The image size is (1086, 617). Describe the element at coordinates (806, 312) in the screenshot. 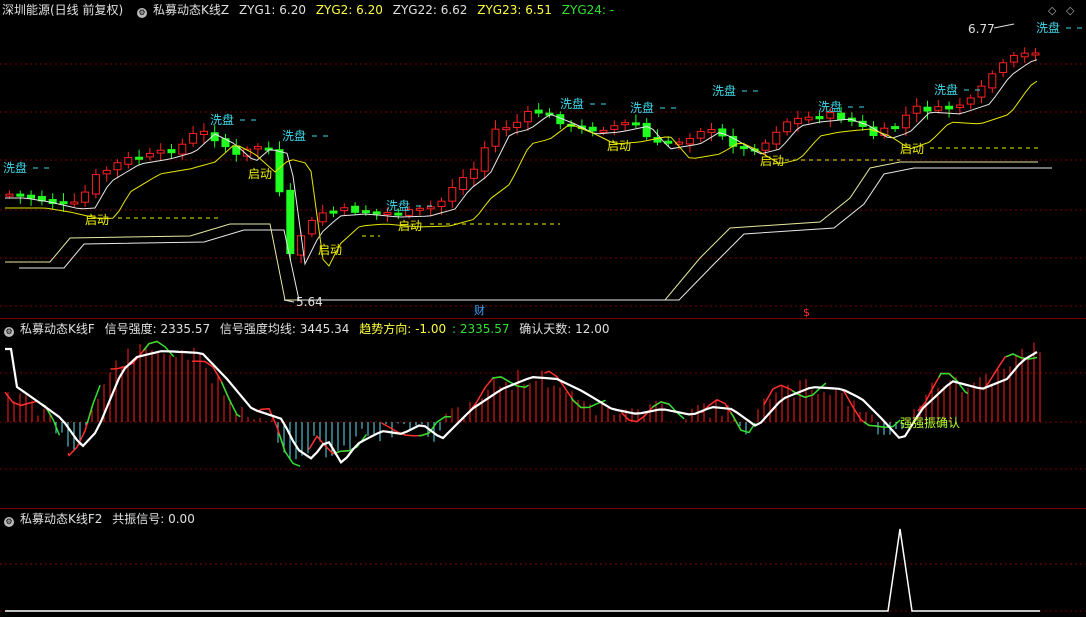

I see `dividend-marker: $` at that location.